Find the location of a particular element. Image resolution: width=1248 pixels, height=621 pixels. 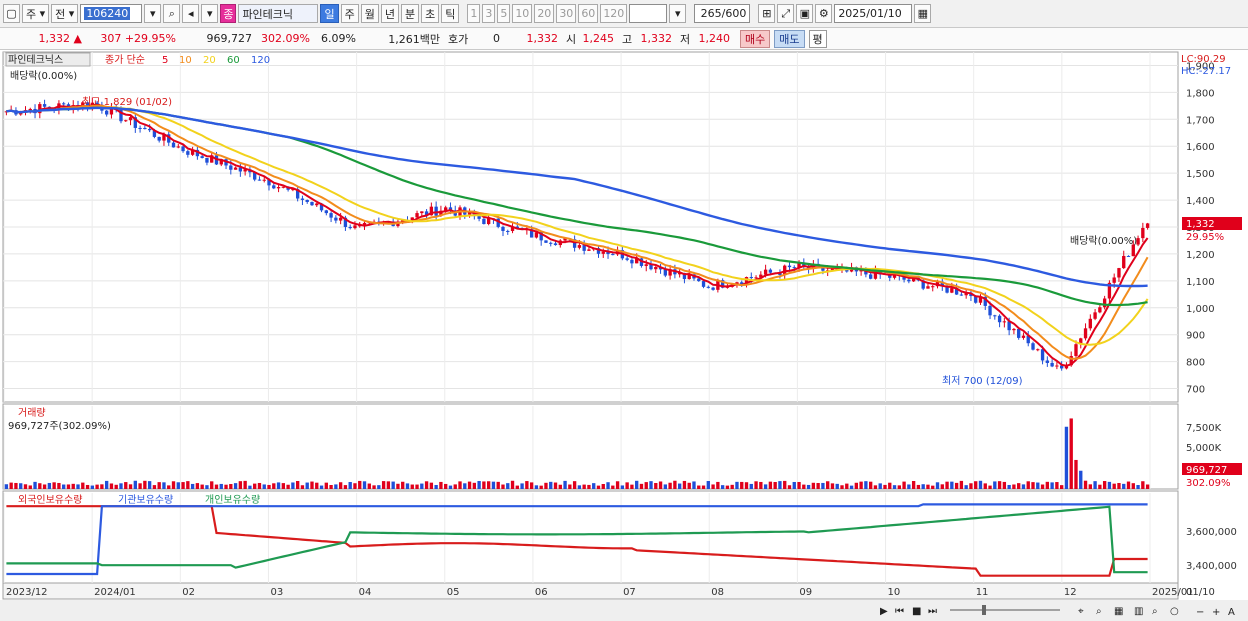

quote-amount: 1,261백만 is located at coordinates (414, 39).